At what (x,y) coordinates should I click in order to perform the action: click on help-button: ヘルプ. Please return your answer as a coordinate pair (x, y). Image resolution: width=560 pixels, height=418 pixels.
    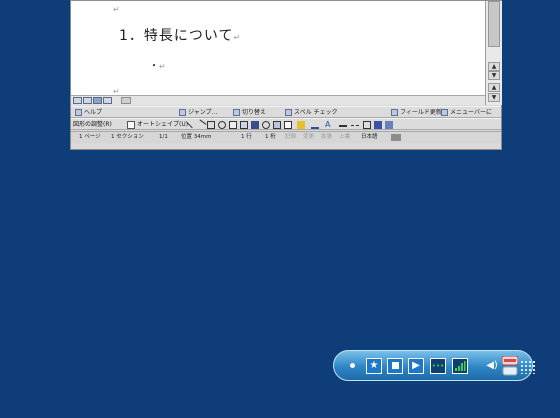
    Looking at the image, I should click on (88, 112).